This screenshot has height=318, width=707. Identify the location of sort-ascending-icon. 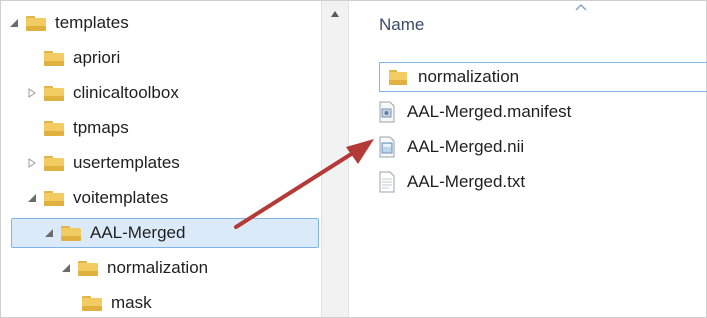
(581, 7).